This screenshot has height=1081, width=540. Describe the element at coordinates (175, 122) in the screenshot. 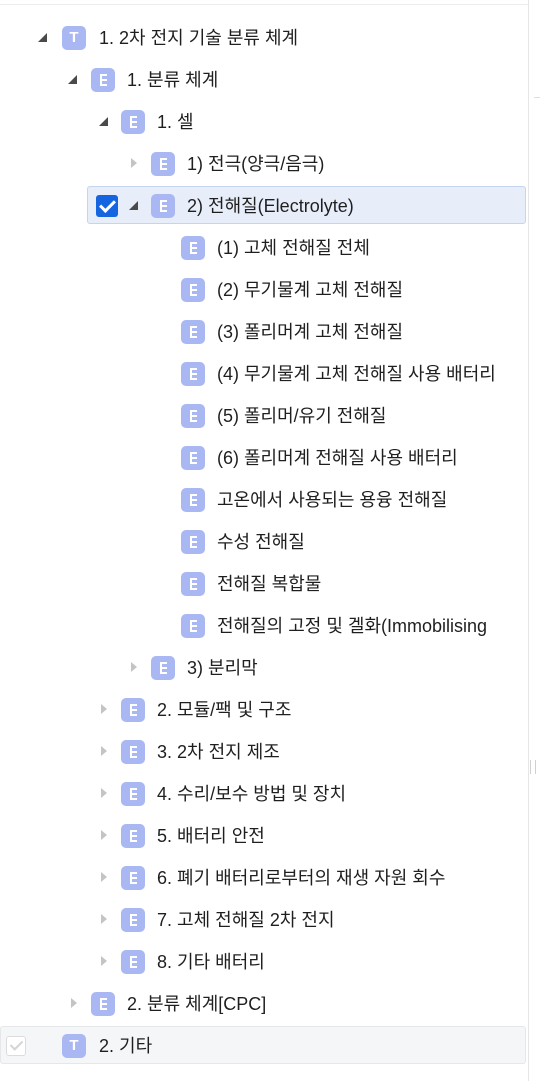

I see `tree-node-label: 1. 셀` at that location.